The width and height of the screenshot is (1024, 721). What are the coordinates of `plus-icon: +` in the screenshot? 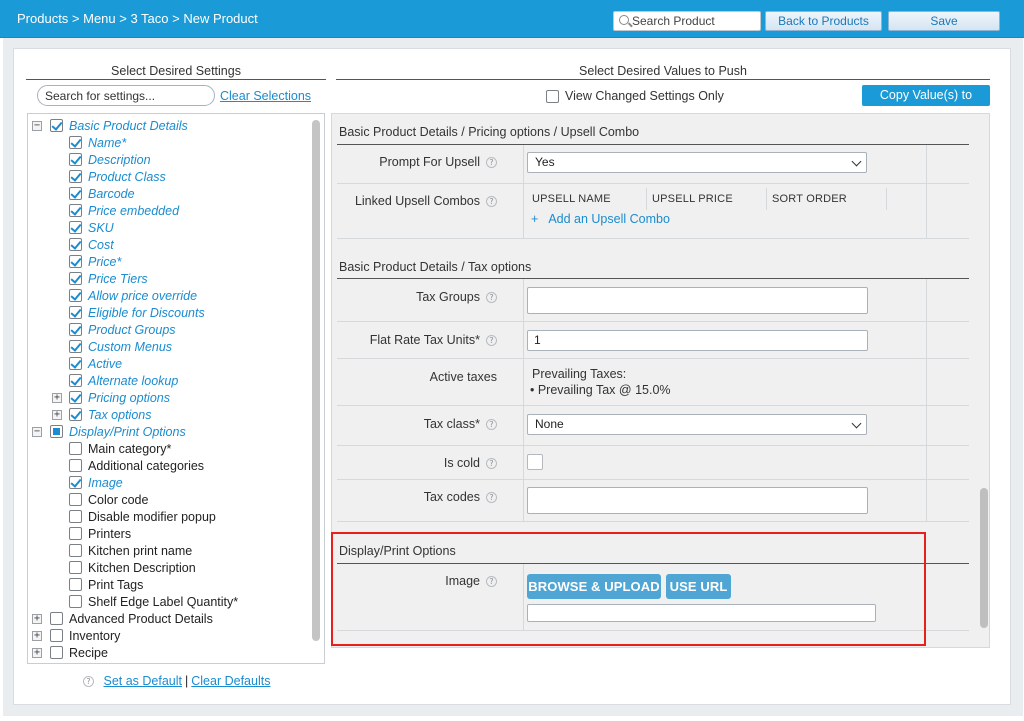 It's located at (535, 219).